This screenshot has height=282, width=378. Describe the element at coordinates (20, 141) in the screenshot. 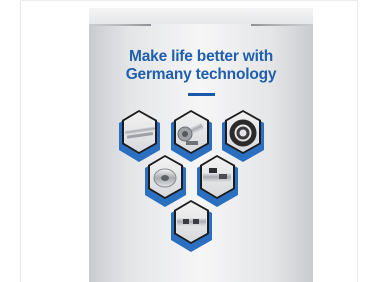

I see `frame-left-border` at that location.